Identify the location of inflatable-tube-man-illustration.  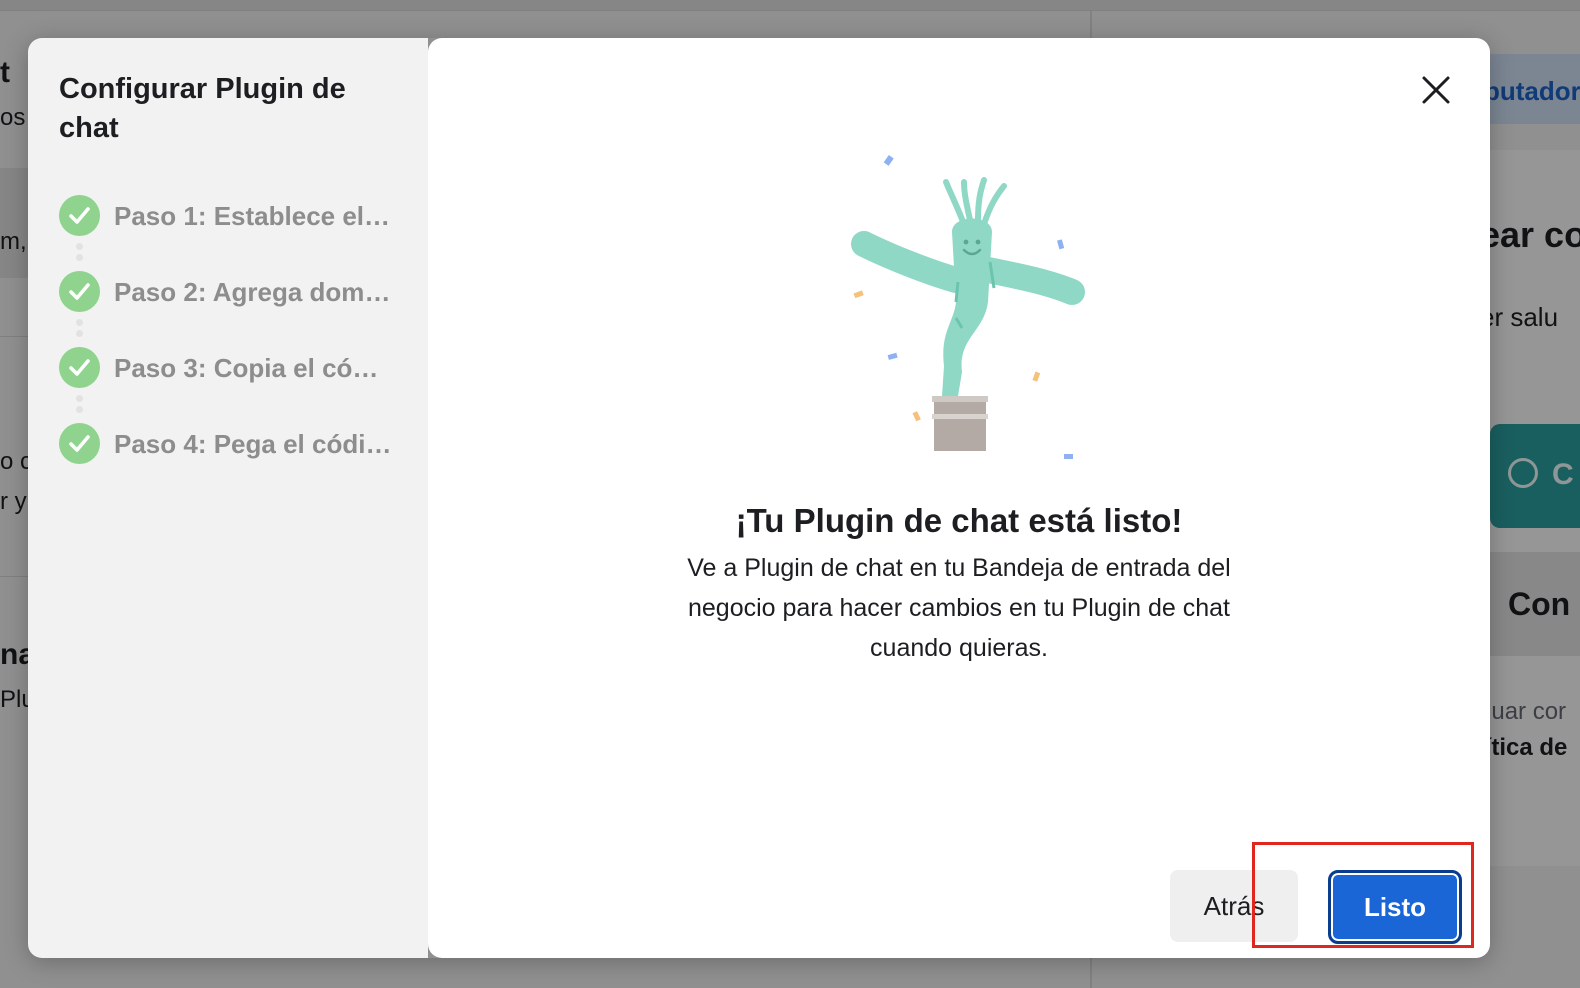
(968, 307).